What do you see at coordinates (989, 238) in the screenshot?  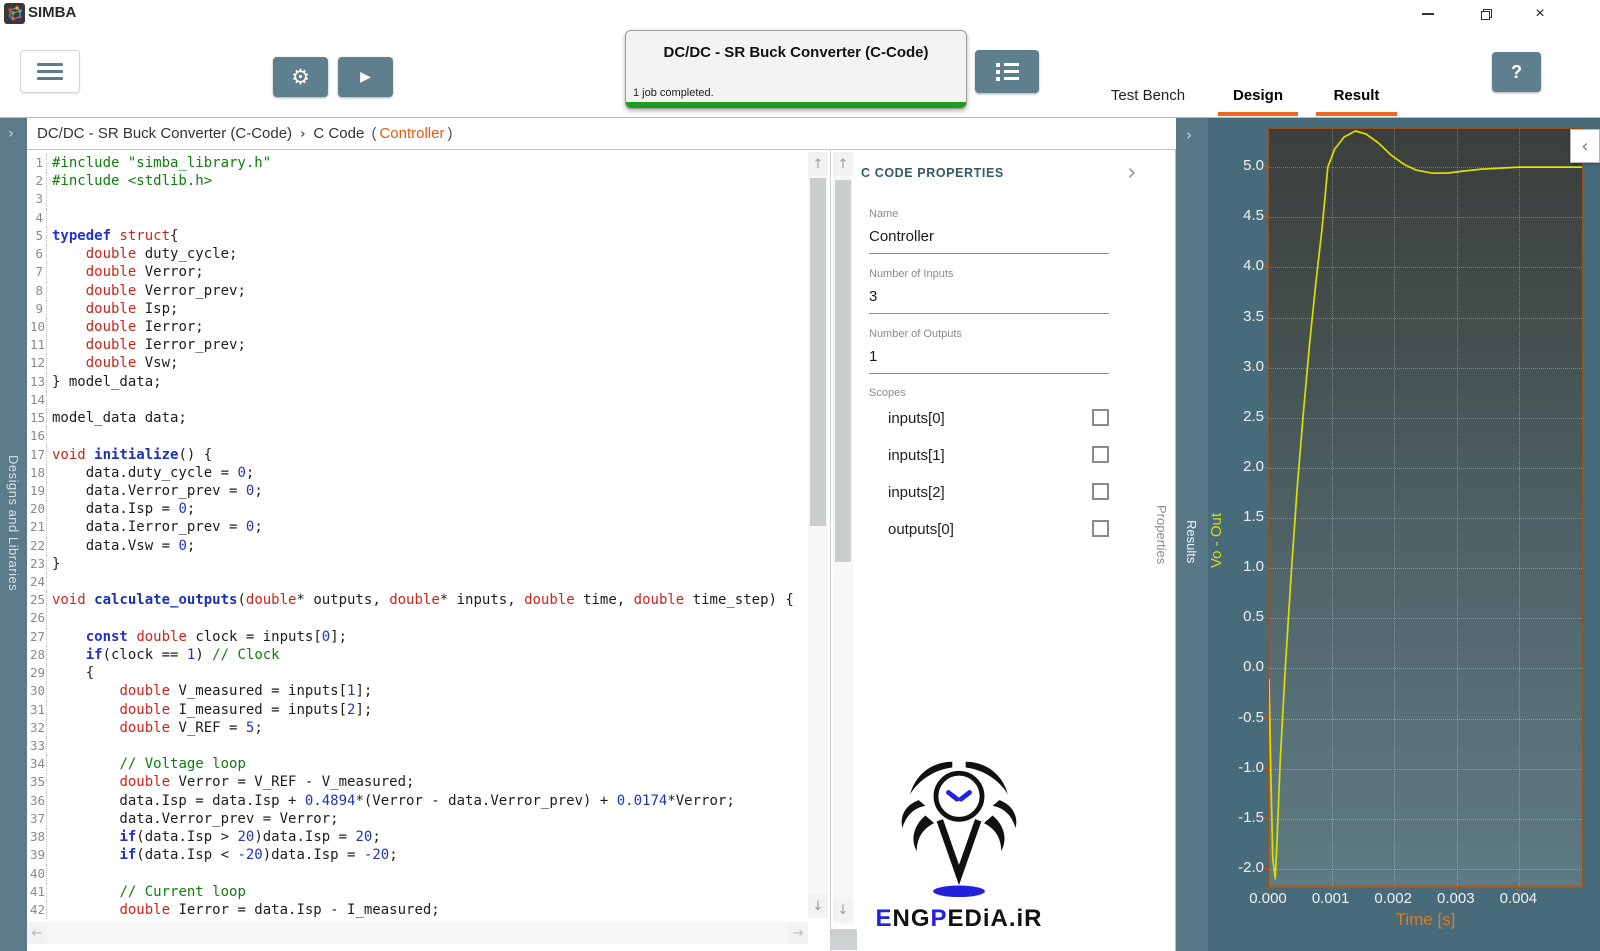 I see `name-input: Controller` at bounding box center [989, 238].